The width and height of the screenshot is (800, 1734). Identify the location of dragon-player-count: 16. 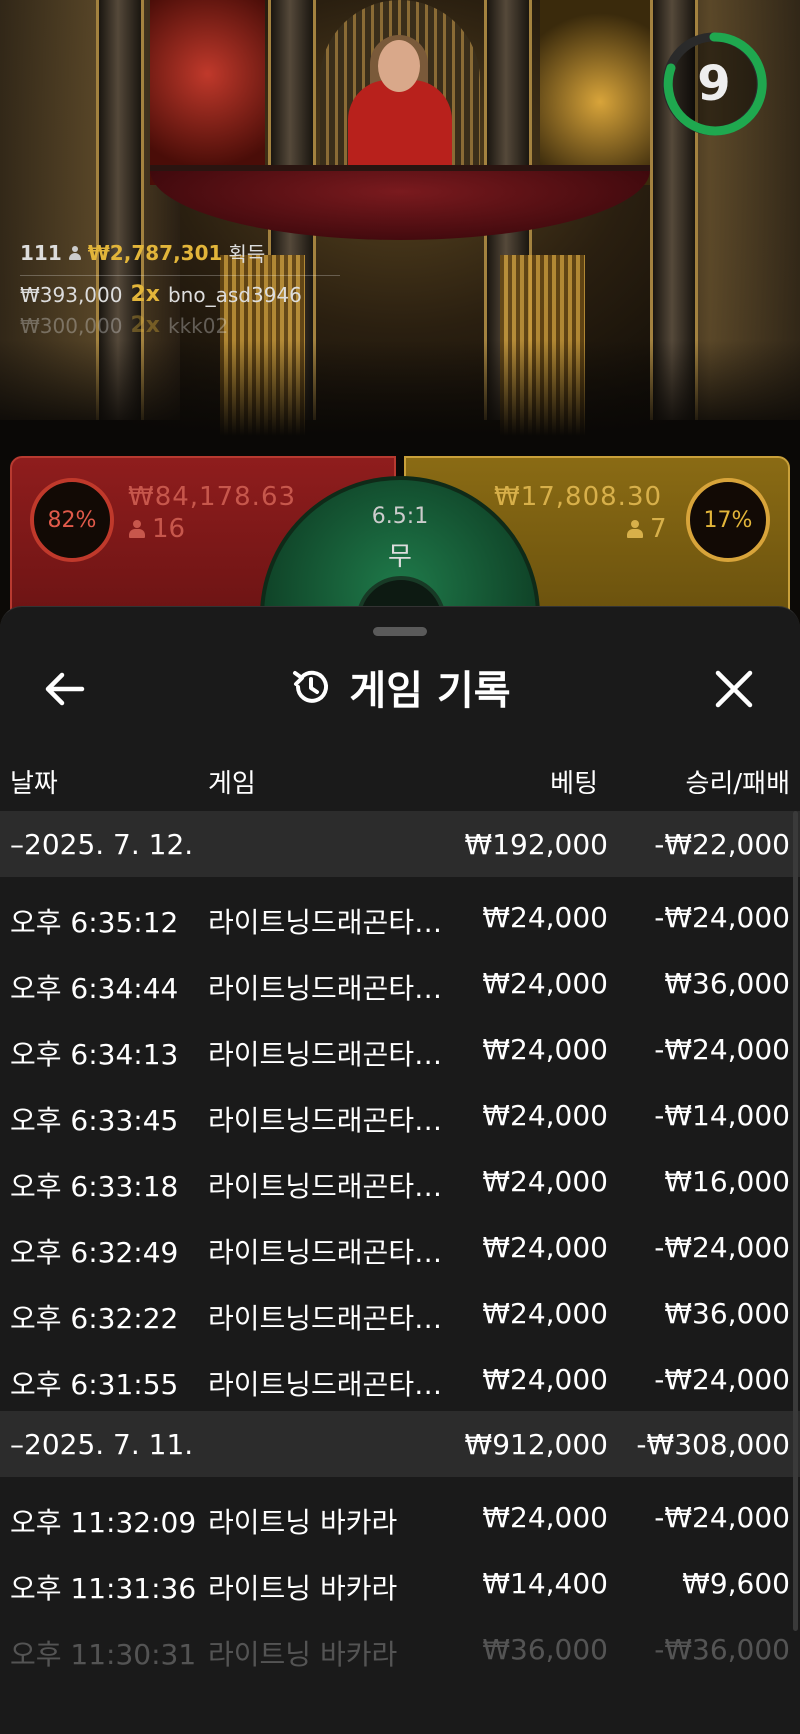
(156, 529).